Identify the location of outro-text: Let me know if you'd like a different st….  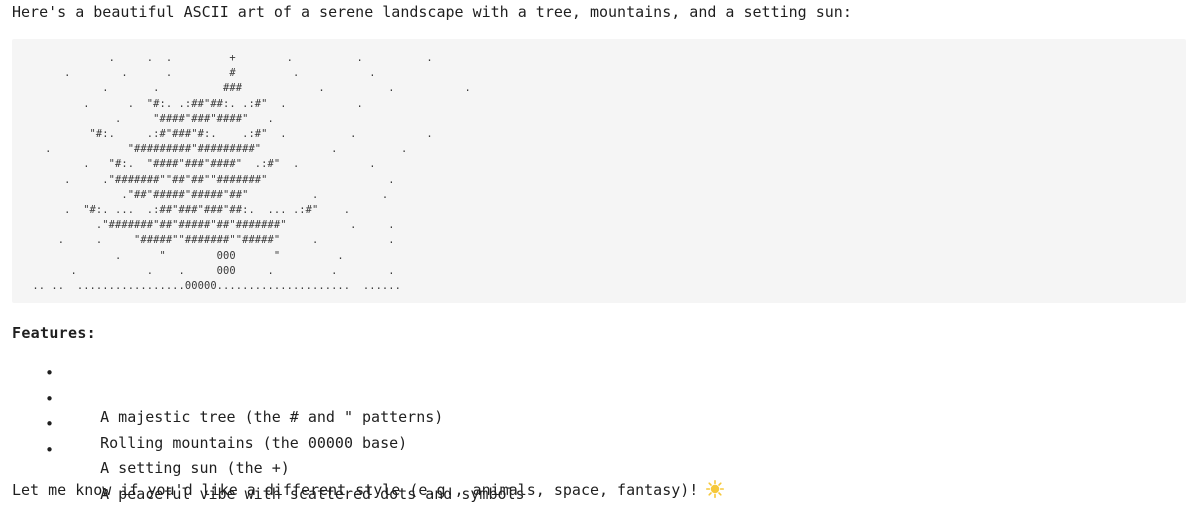
(368, 490).